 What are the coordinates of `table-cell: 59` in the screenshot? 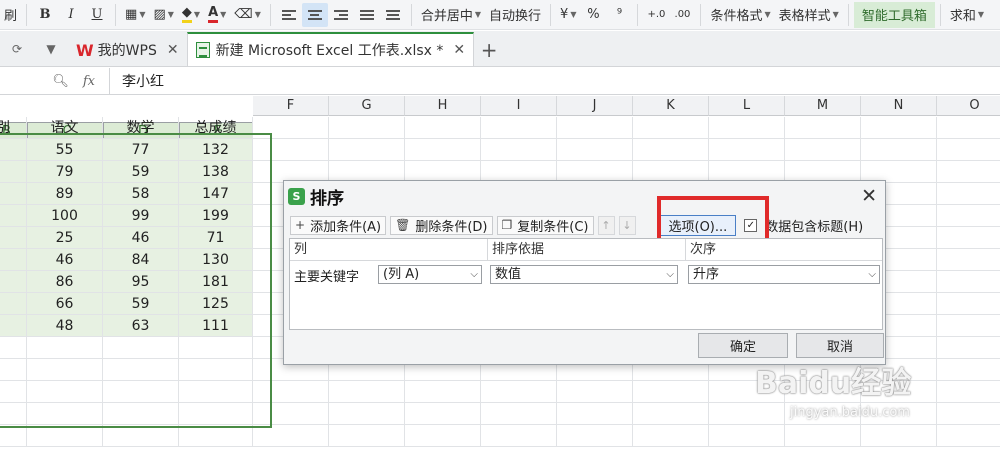 It's located at (141, 172).